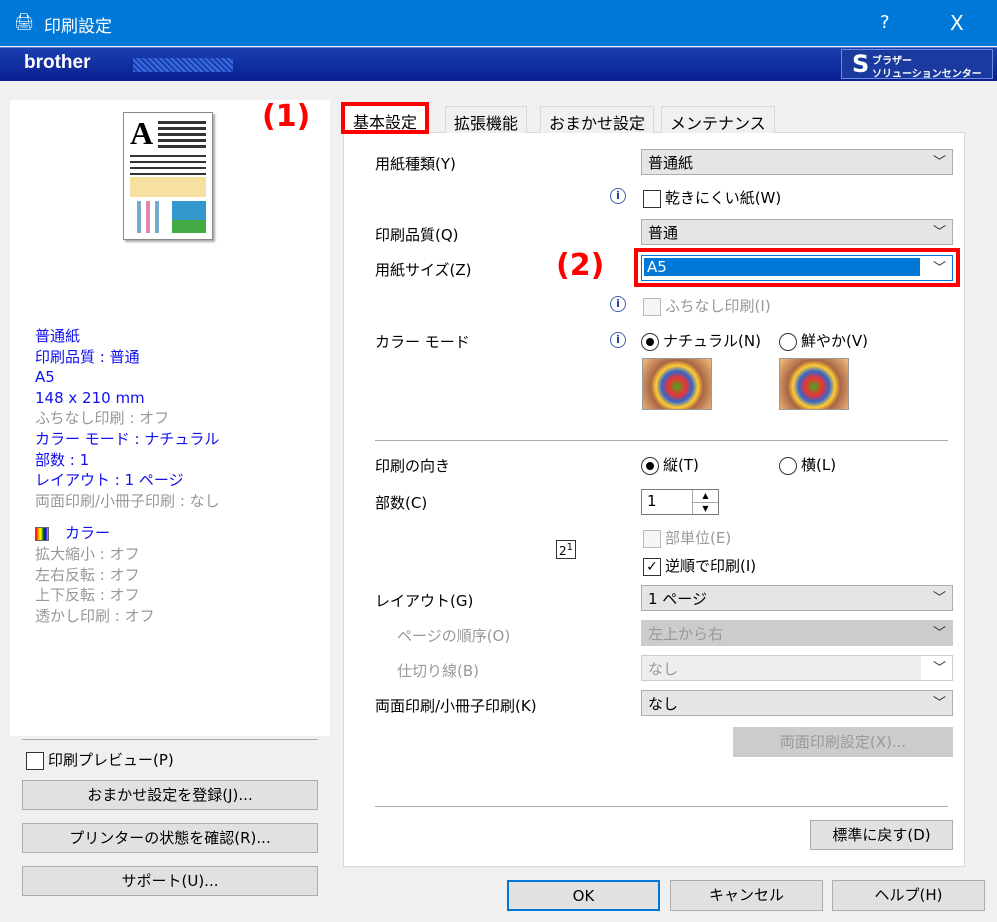 This screenshot has height=922, width=997. What do you see at coordinates (678, 599) in the screenshot?
I see `layout-value: 1 ページ` at bounding box center [678, 599].